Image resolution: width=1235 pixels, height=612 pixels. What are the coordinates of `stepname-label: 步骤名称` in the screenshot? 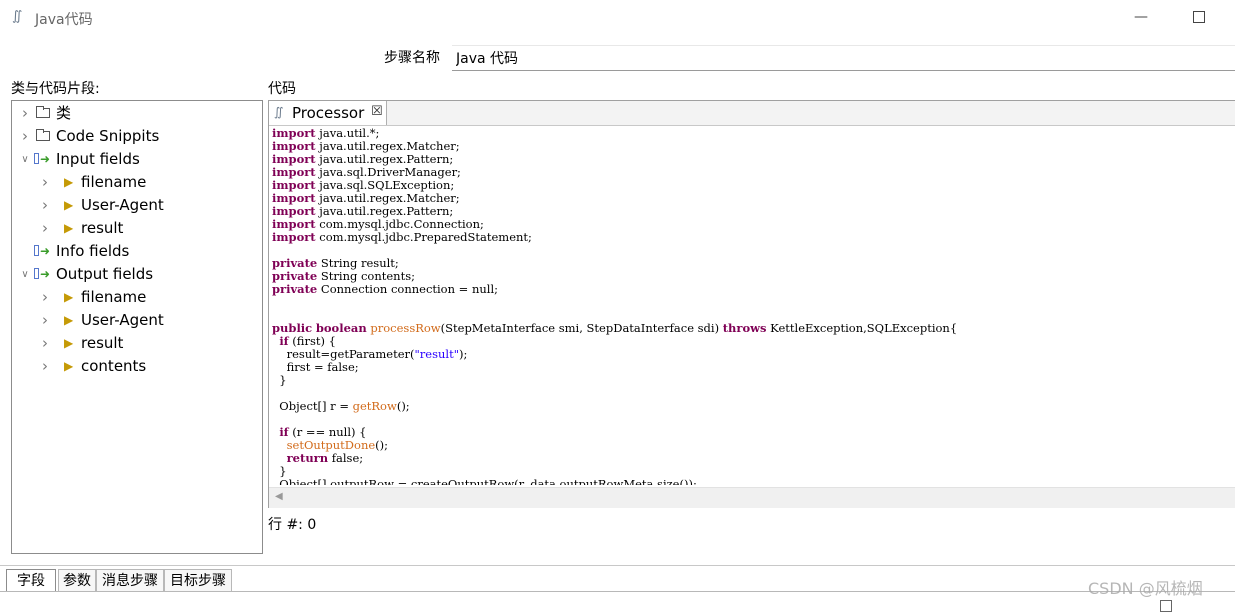 It's located at (412, 58).